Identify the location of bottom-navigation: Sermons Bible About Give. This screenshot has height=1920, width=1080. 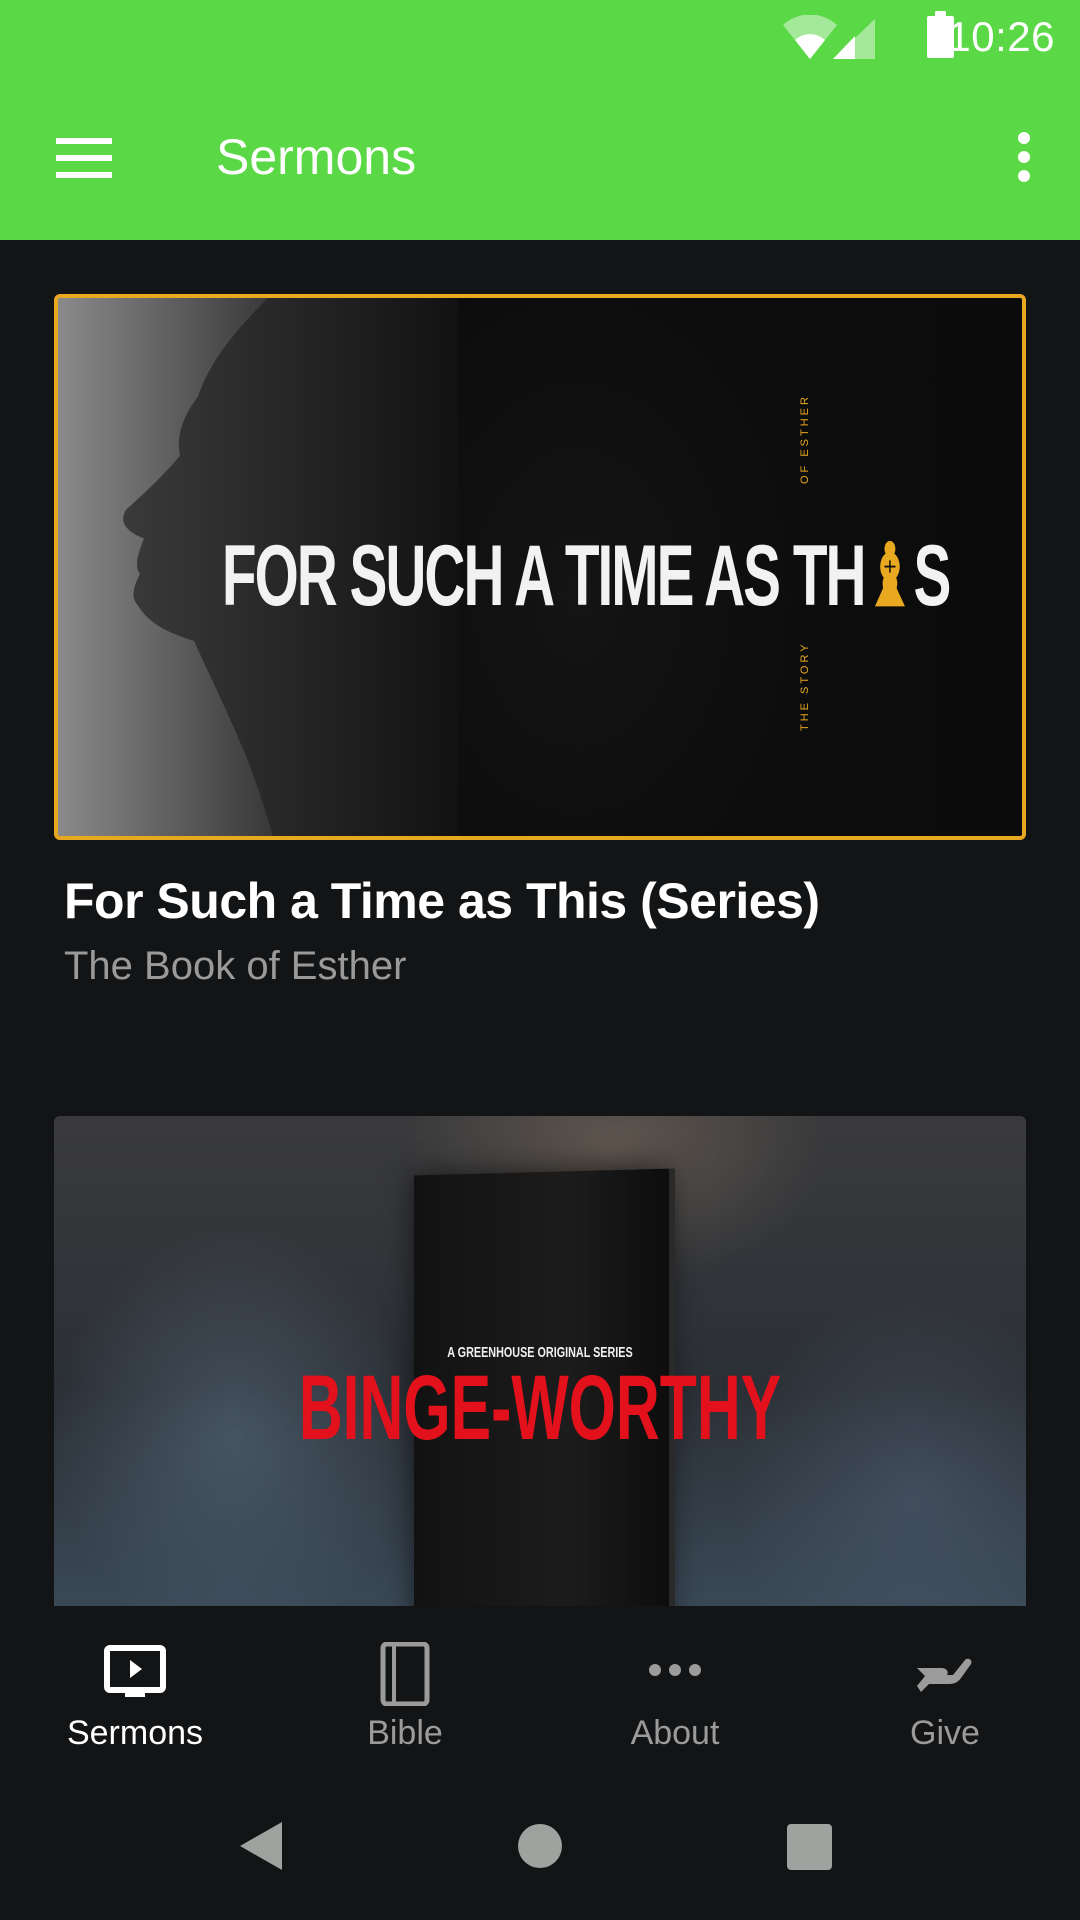
(540, 1686).